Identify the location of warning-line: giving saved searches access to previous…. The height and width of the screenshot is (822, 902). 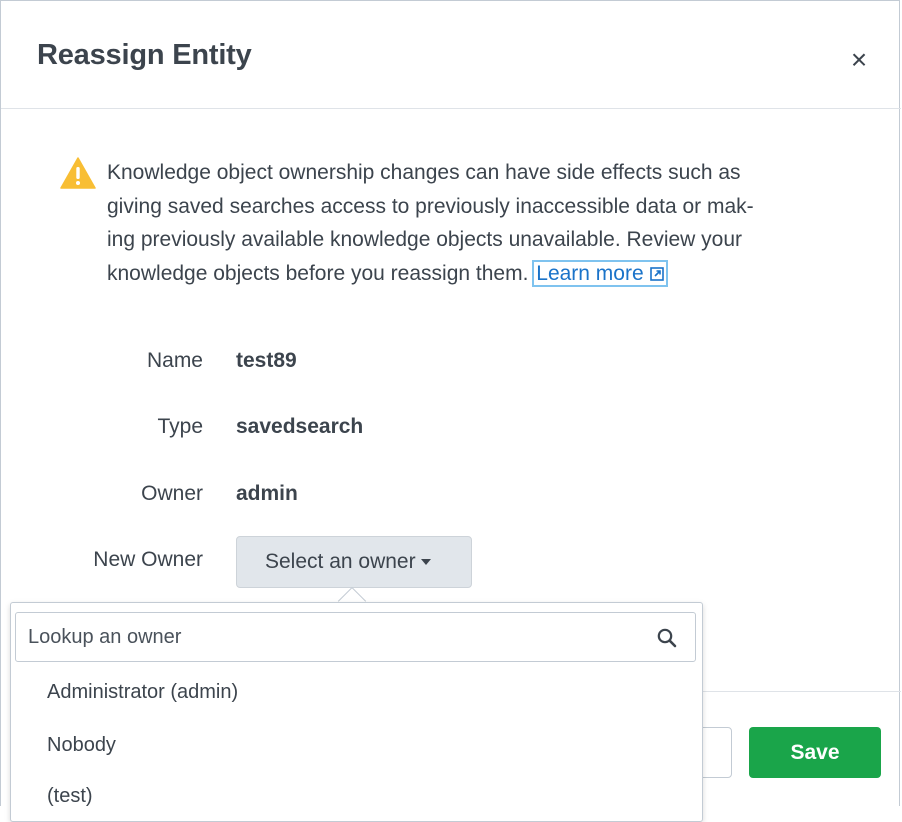
(430, 206).